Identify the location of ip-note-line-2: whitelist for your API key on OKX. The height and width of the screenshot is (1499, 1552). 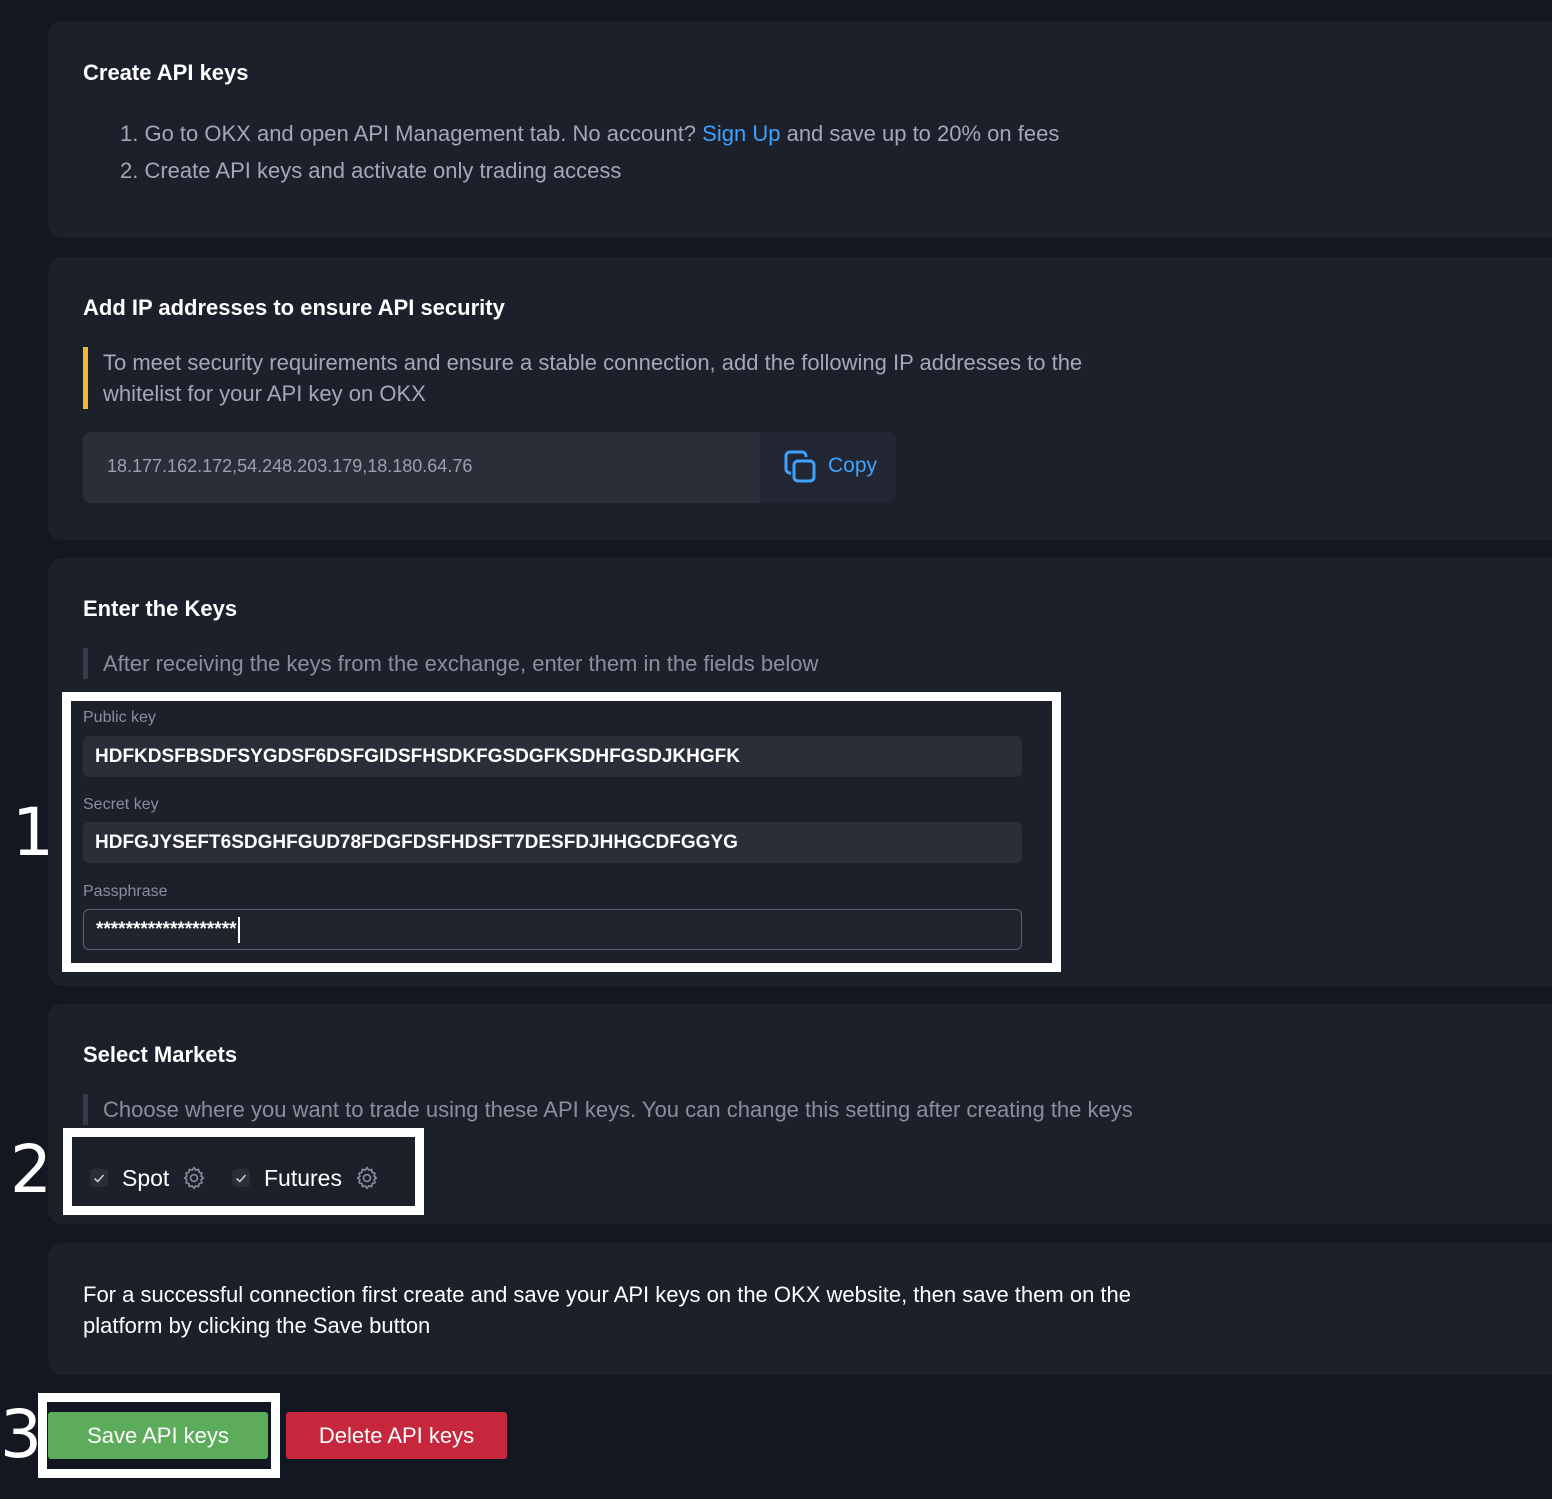
(264, 393).